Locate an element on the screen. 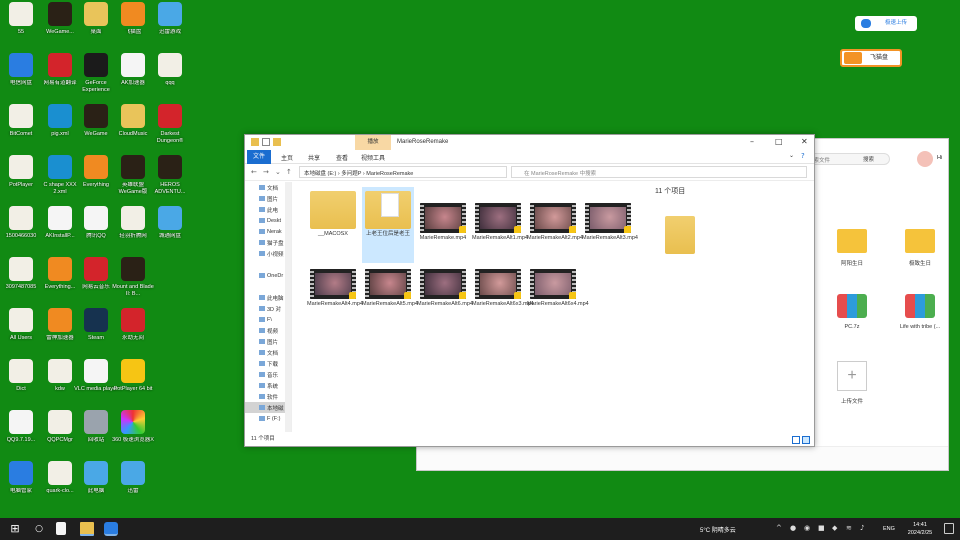 This screenshot has height=540, width=960. desktop-icon: 电脑管家 is located at coordinates (21, 487).